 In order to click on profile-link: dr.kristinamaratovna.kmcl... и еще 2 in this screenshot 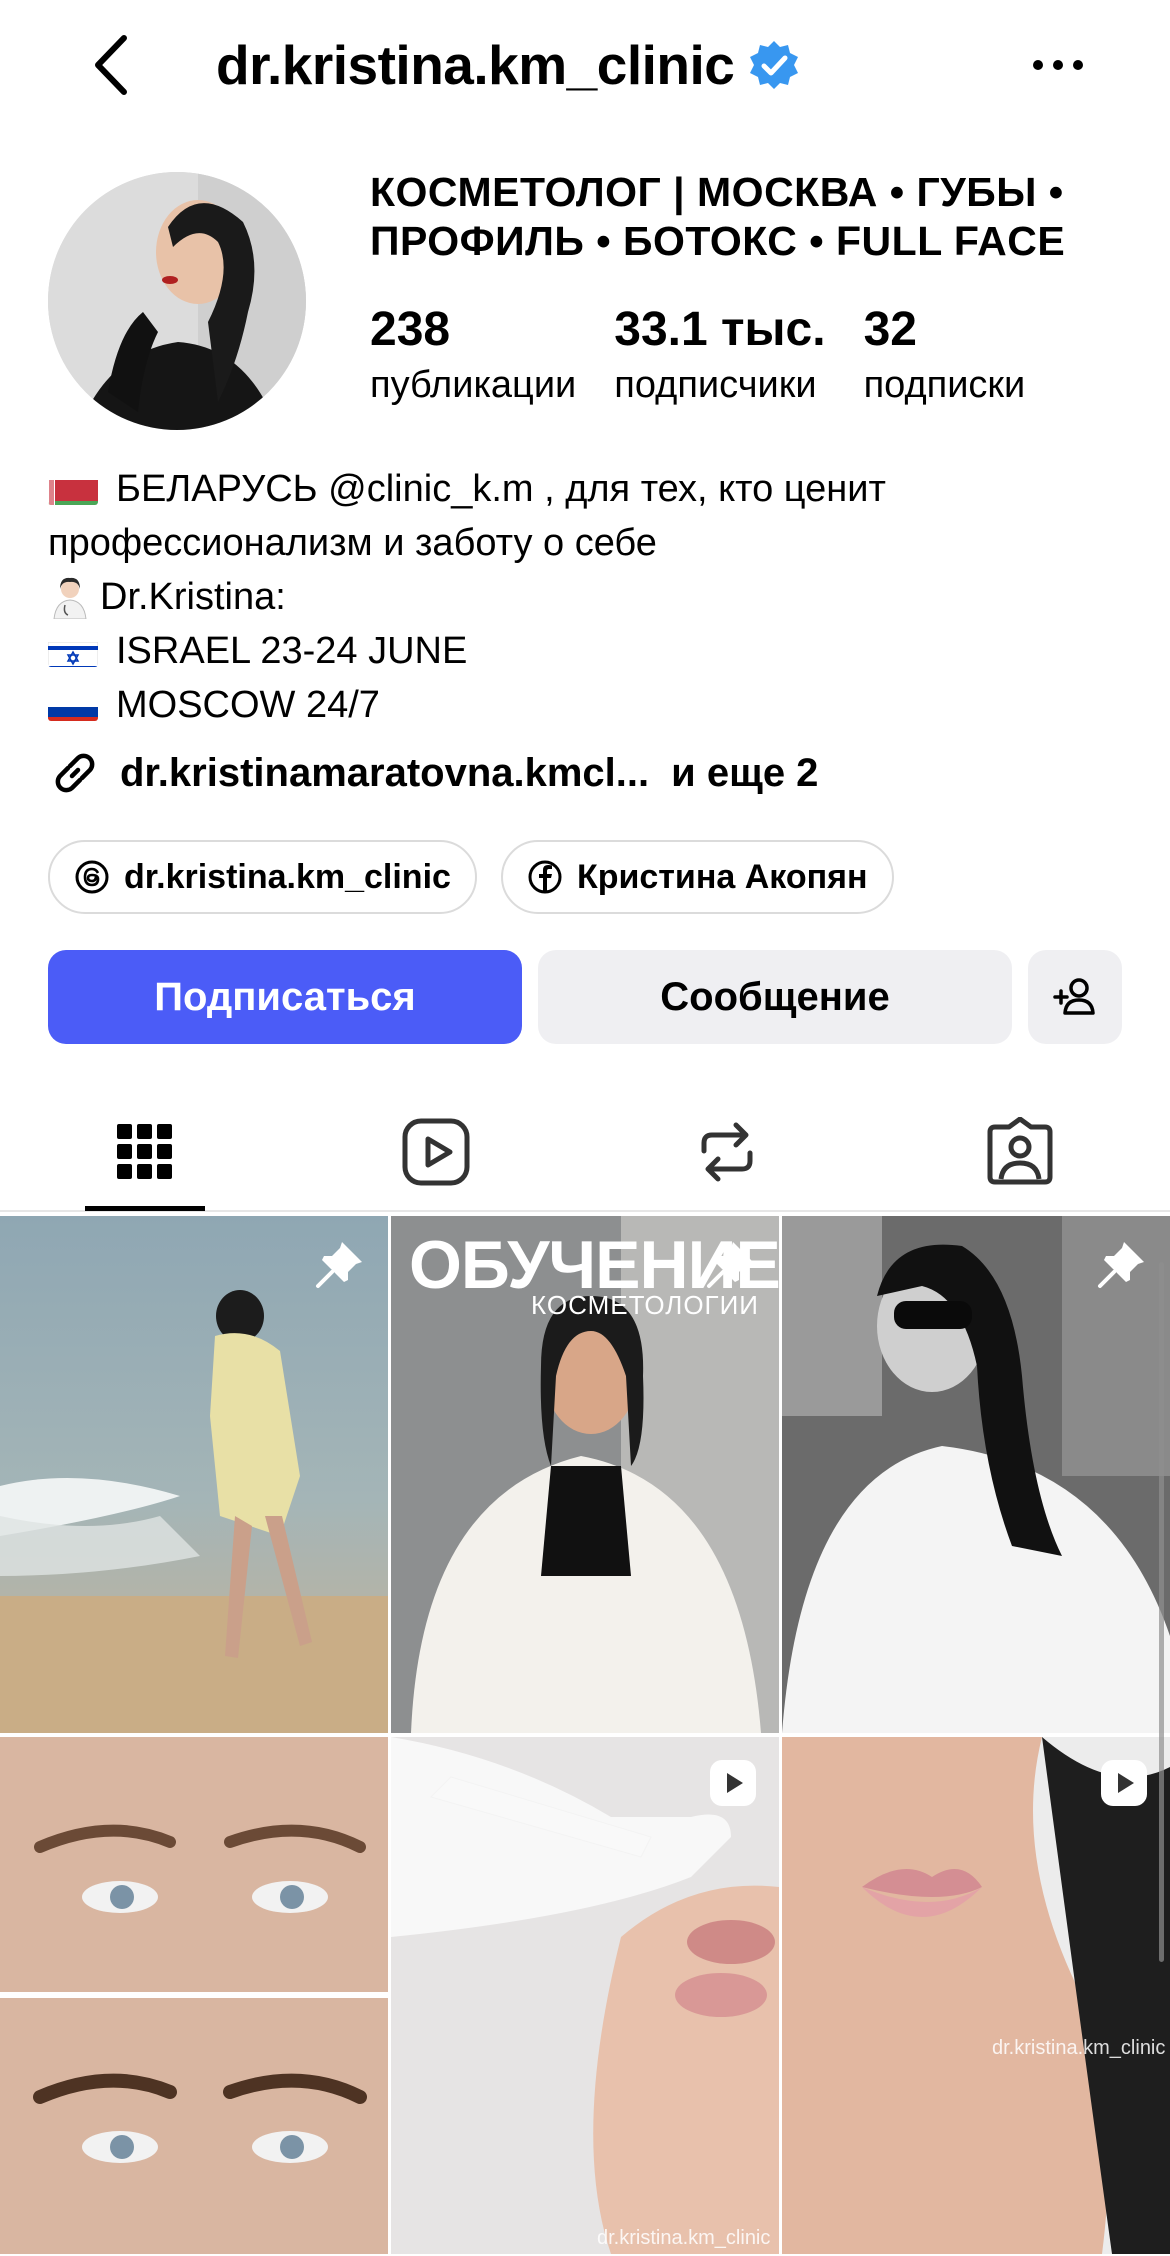, I will do `click(433, 773)`.